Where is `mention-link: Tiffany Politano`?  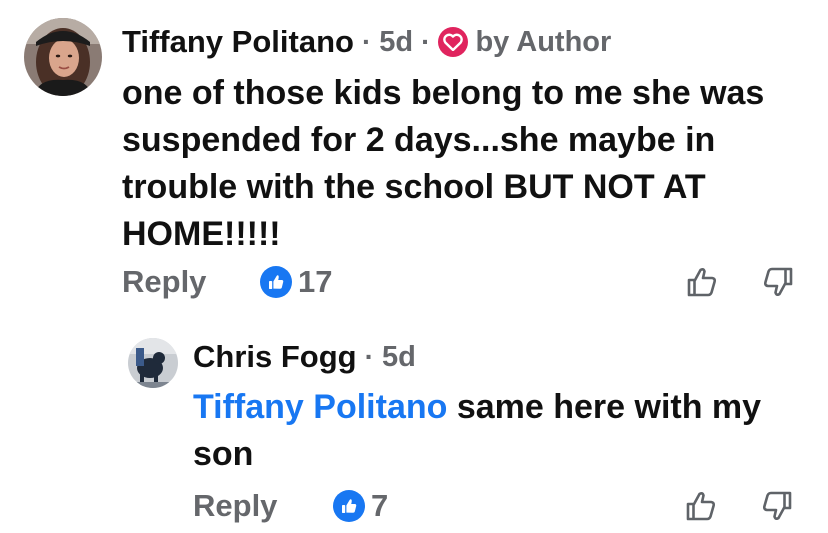 mention-link: Tiffany Politano is located at coordinates (320, 407).